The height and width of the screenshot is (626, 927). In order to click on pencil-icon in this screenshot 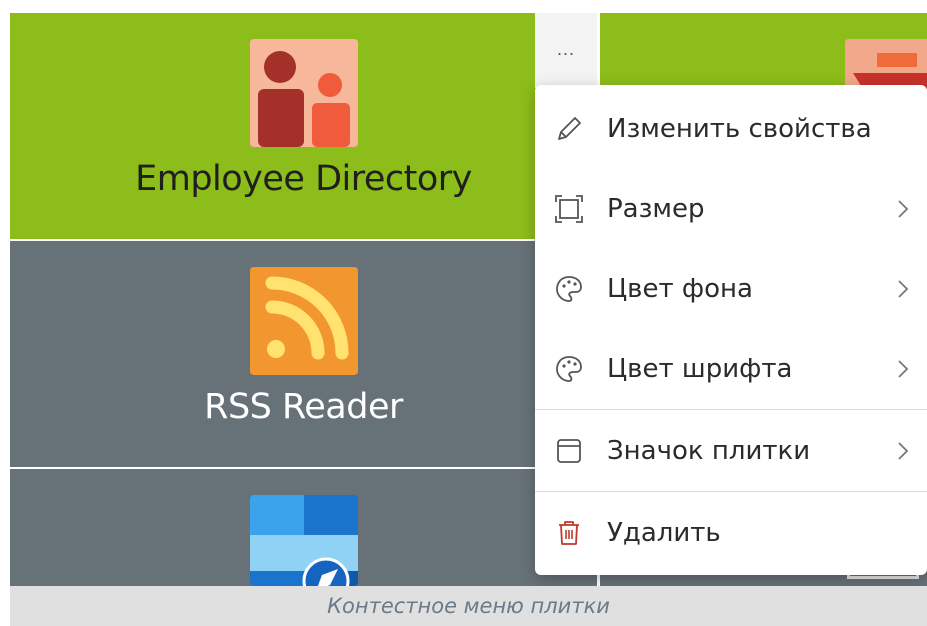, I will do `click(569, 129)`.